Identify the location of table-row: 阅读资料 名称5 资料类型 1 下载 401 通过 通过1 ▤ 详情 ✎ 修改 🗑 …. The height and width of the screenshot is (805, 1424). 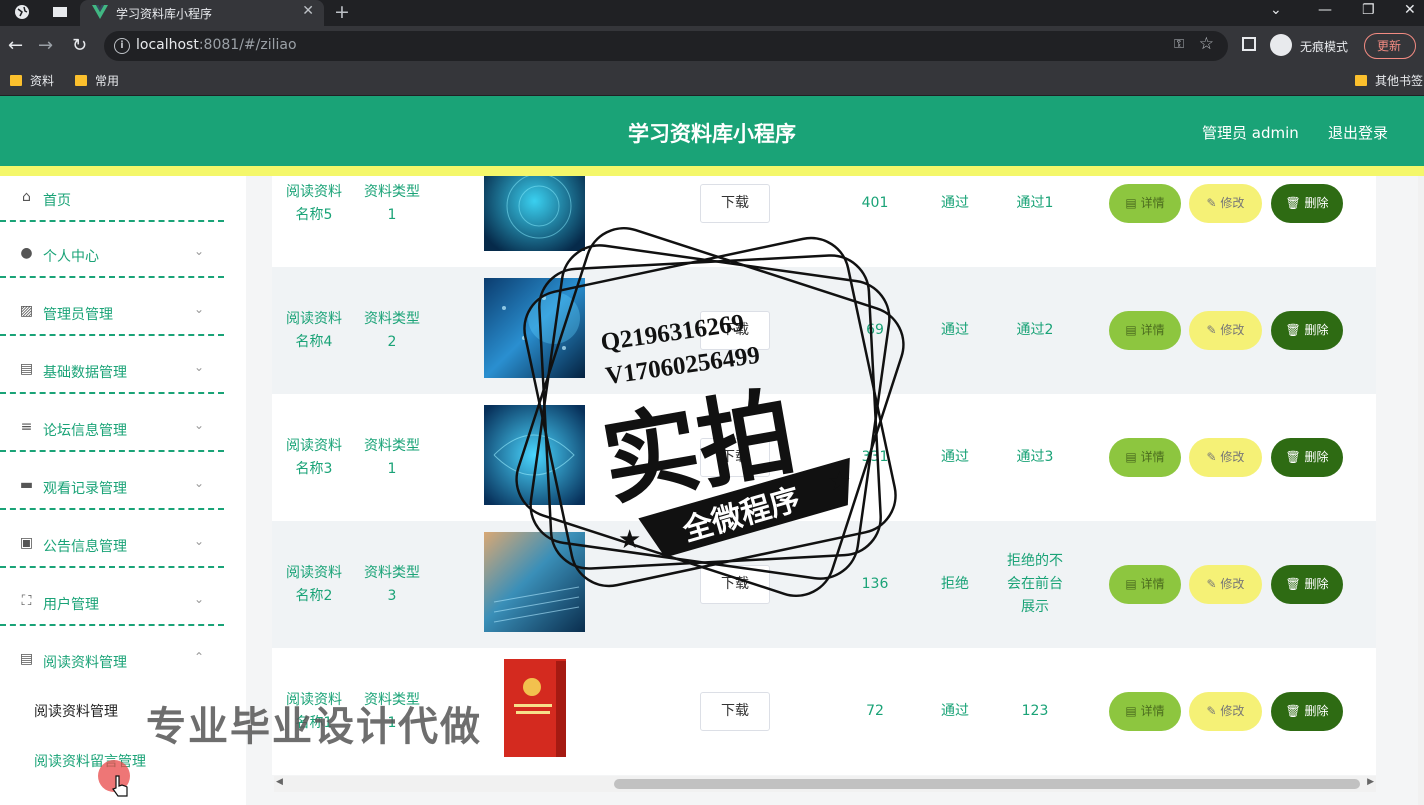
(824, 221).